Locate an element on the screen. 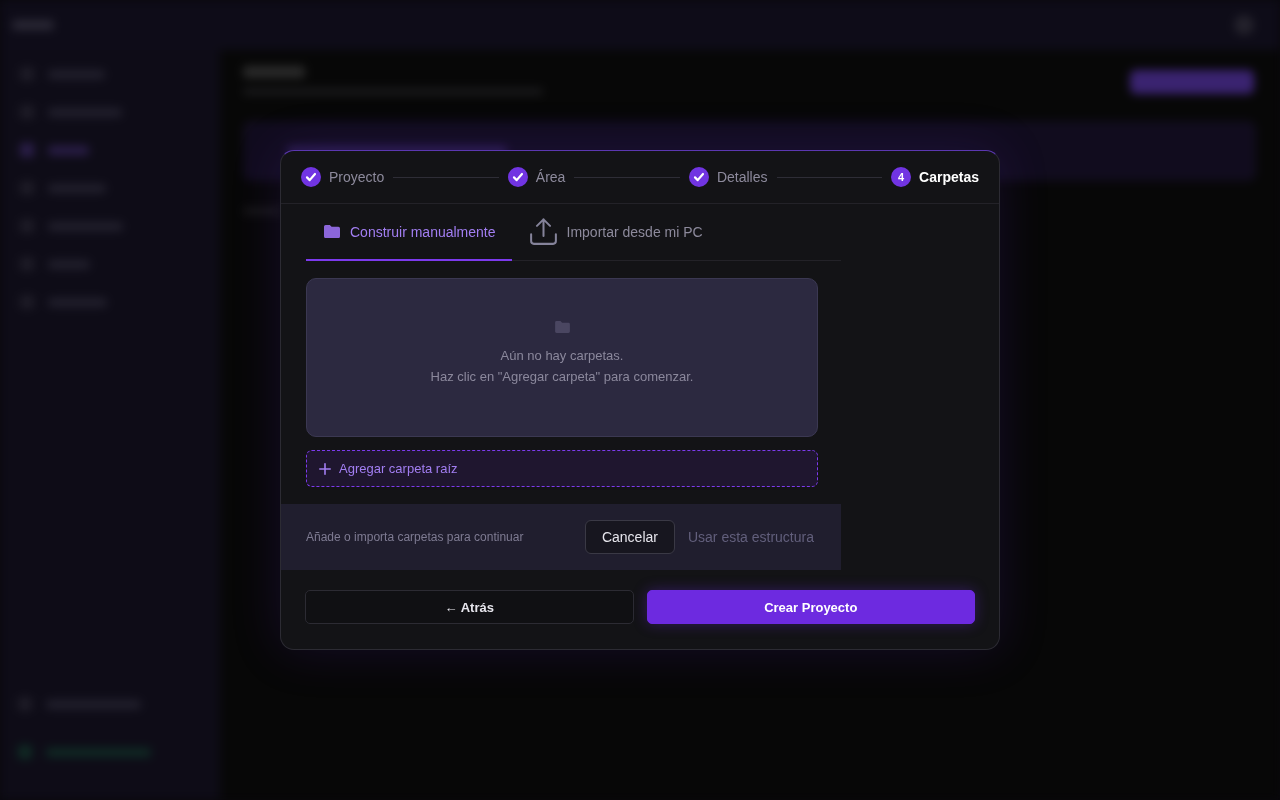 The height and width of the screenshot is (800, 1280). step-label: Detalles is located at coordinates (742, 177).